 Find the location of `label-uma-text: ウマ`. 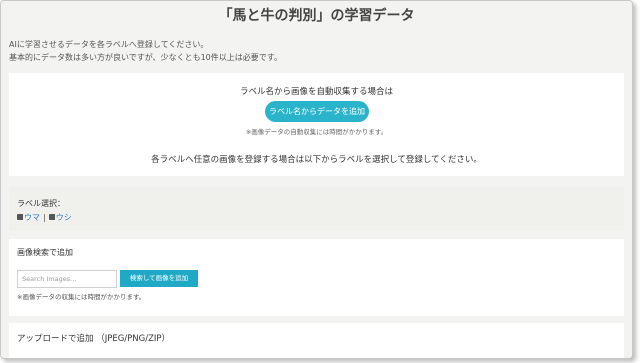

label-uma-text: ウマ is located at coordinates (32, 217).